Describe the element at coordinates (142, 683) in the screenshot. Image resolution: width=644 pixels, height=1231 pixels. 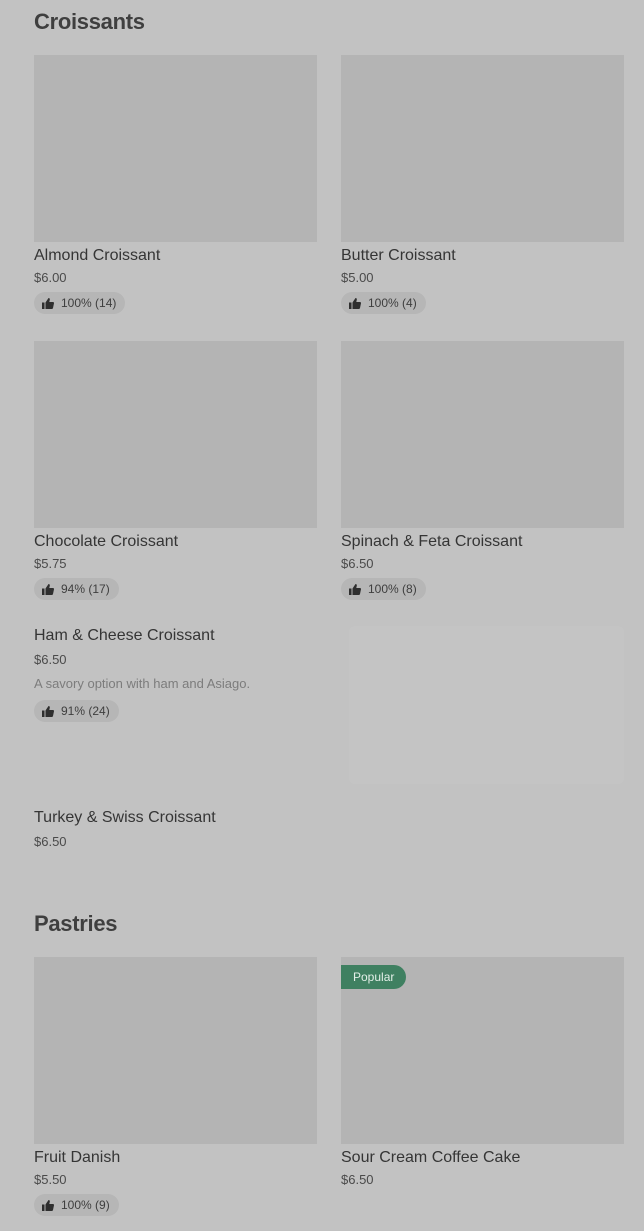
I see `item-description: A savory option with ham and Asiago.` at that location.